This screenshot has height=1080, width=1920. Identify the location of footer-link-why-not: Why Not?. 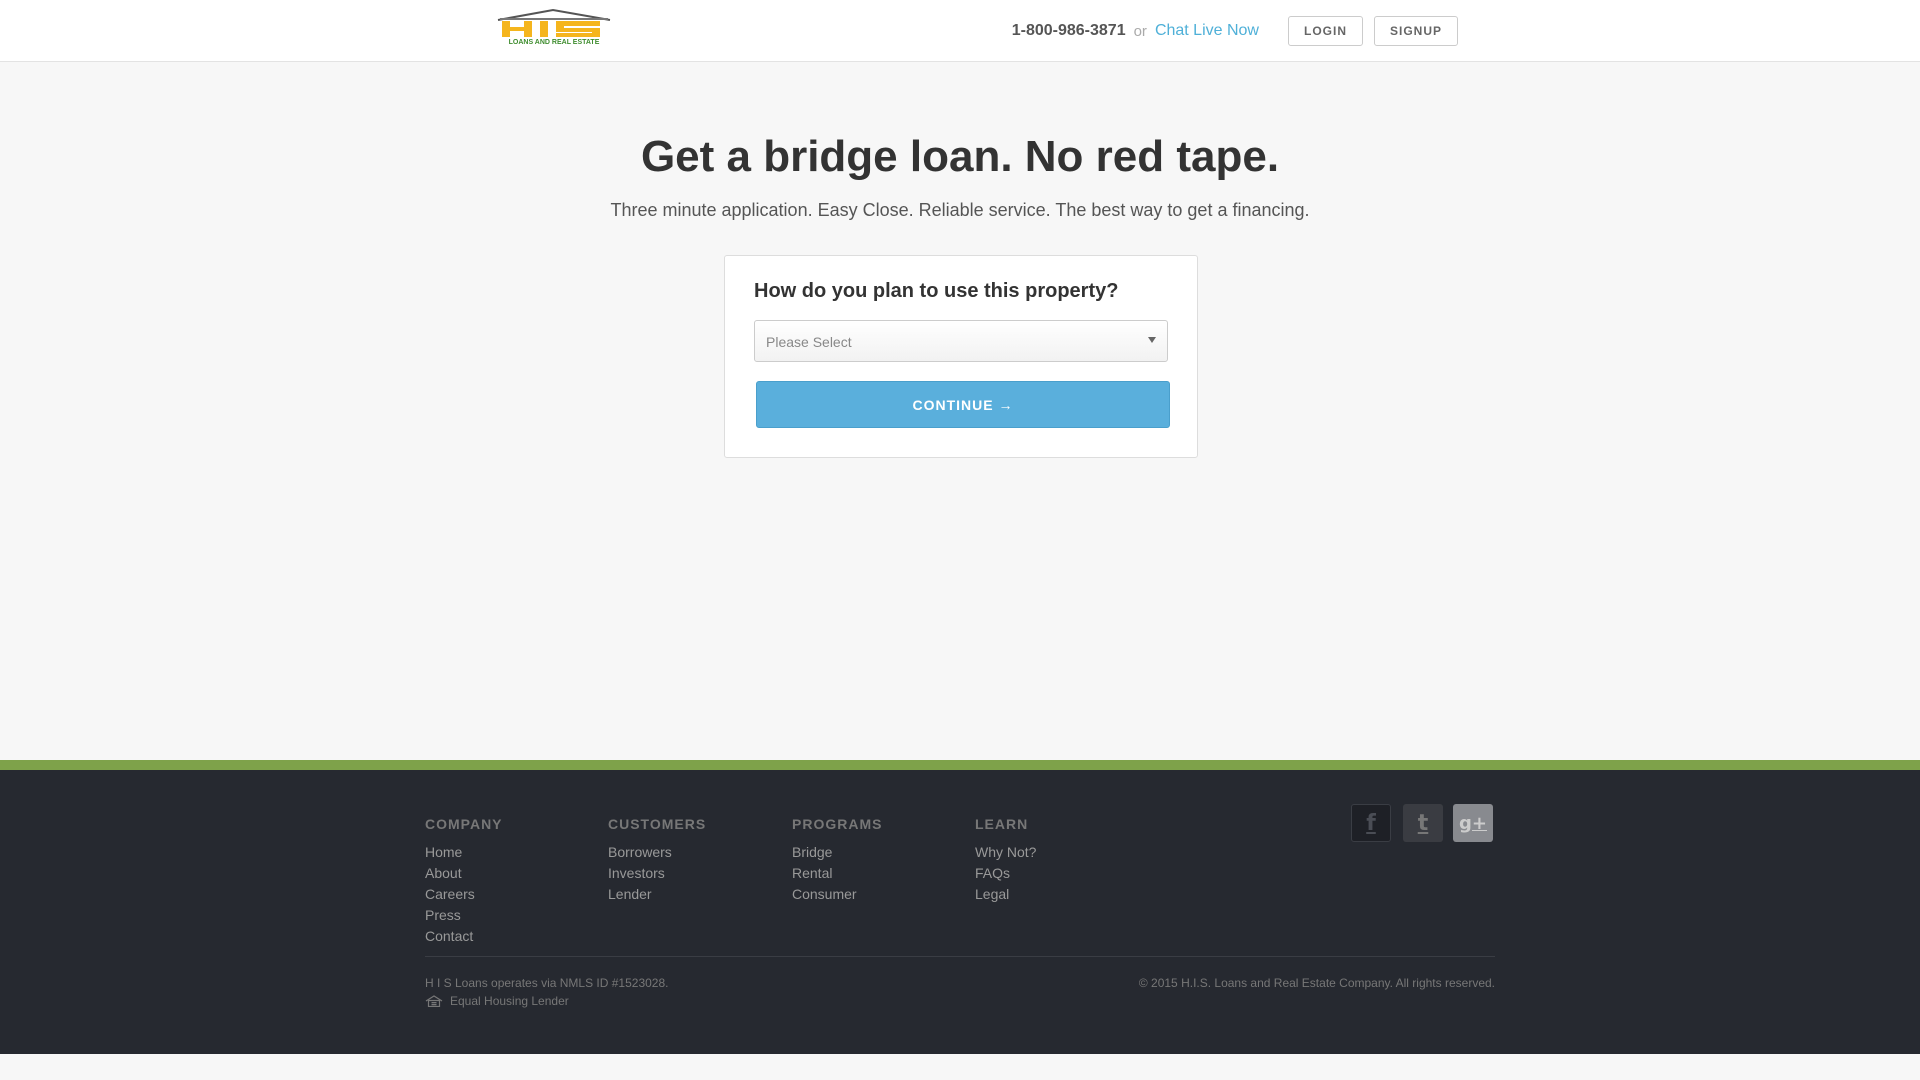
(1005, 852).